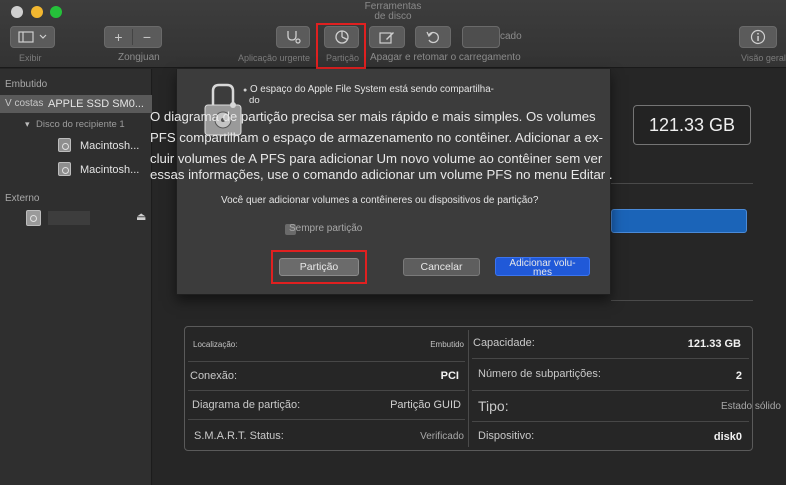 This screenshot has width=786, height=485. What do you see at coordinates (30, 58) in the screenshot?
I see `view-label: Exibir` at bounding box center [30, 58].